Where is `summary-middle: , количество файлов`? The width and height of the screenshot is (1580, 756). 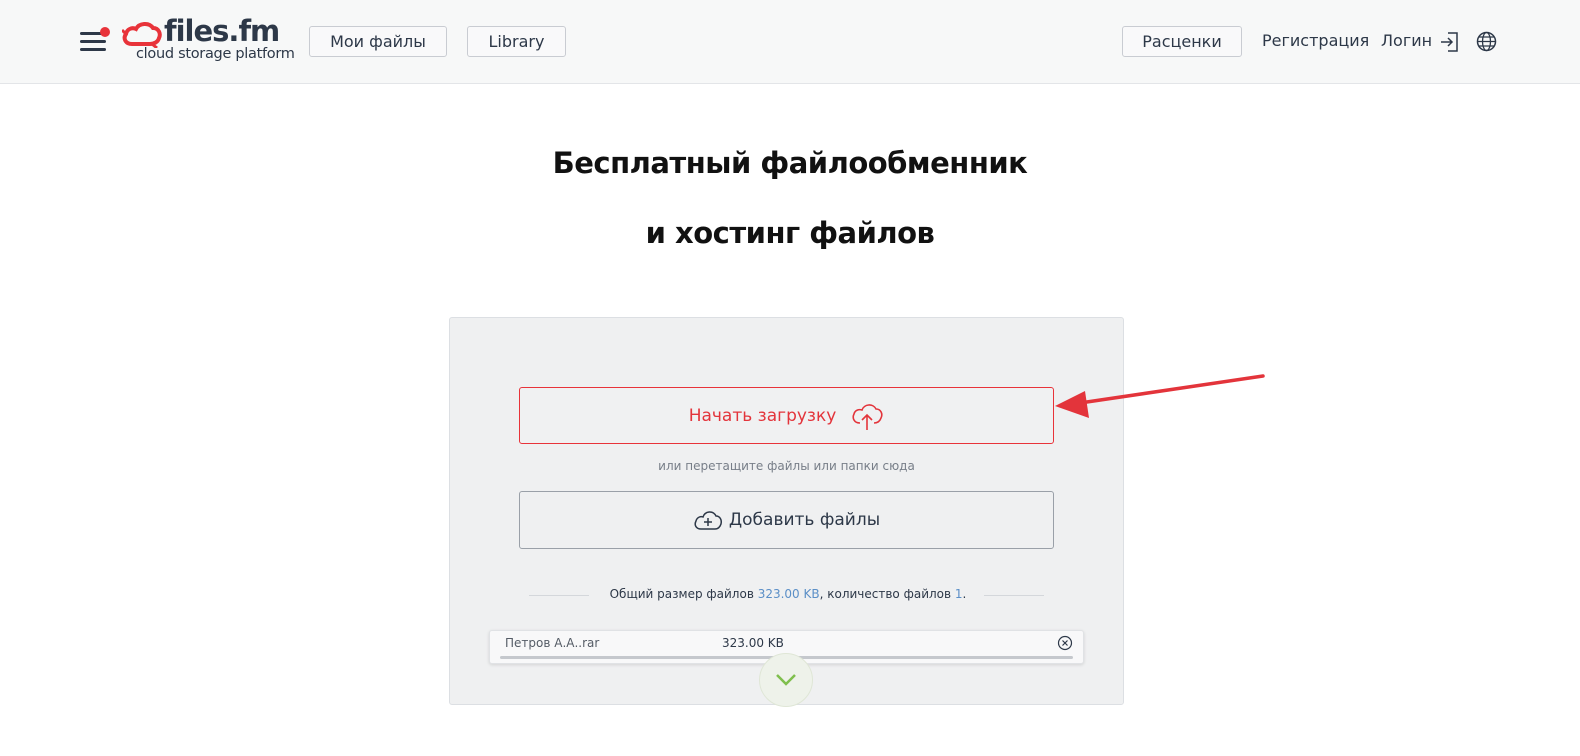 summary-middle: , количество файлов is located at coordinates (887, 594).